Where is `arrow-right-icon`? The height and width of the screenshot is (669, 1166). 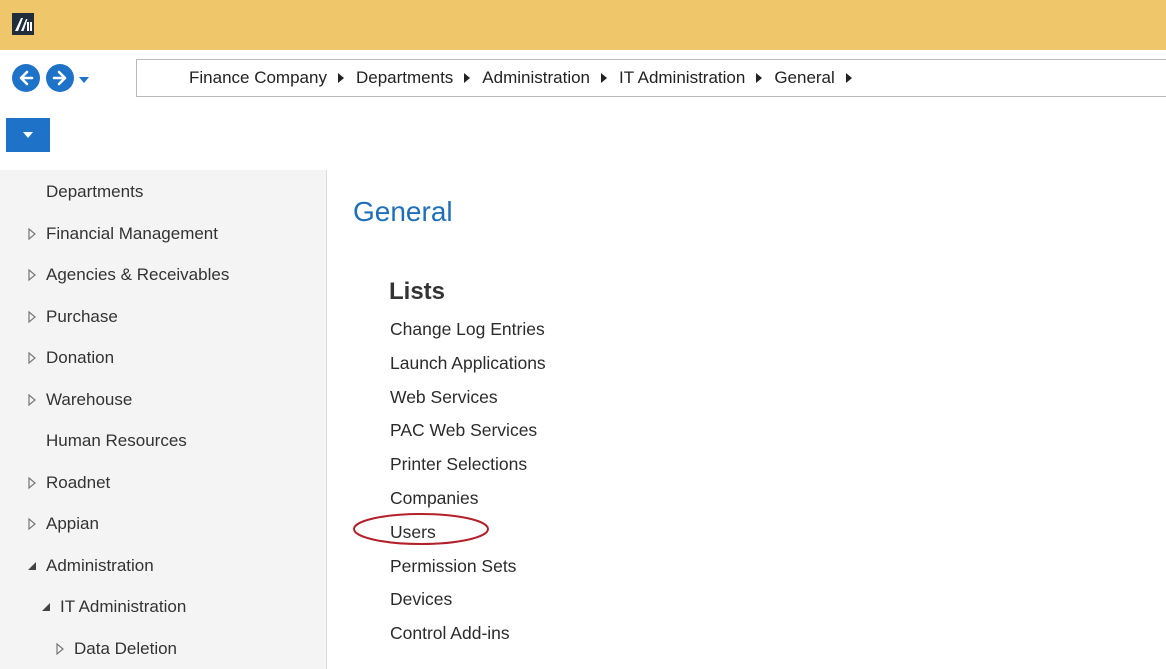 arrow-right-icon is located at coordinates (59, 78).